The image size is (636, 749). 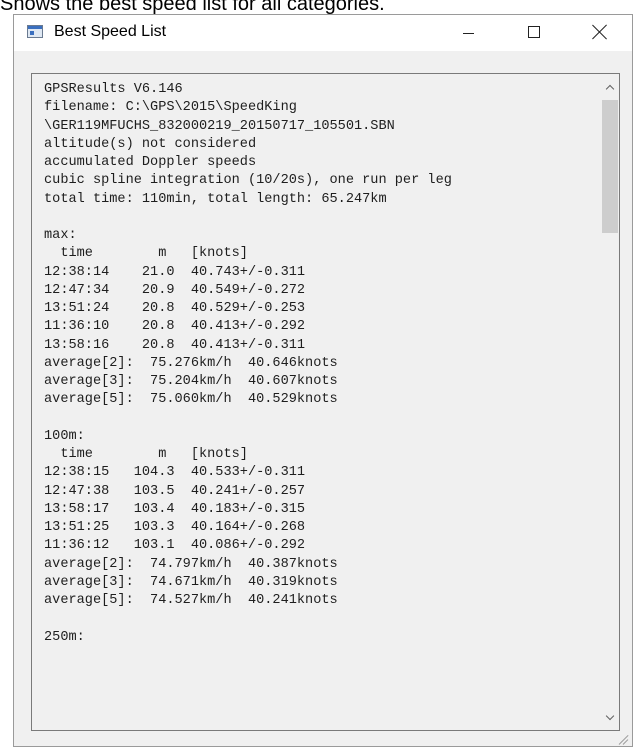 I want to click on text-line: 250m:, so click(x=64, y=637).